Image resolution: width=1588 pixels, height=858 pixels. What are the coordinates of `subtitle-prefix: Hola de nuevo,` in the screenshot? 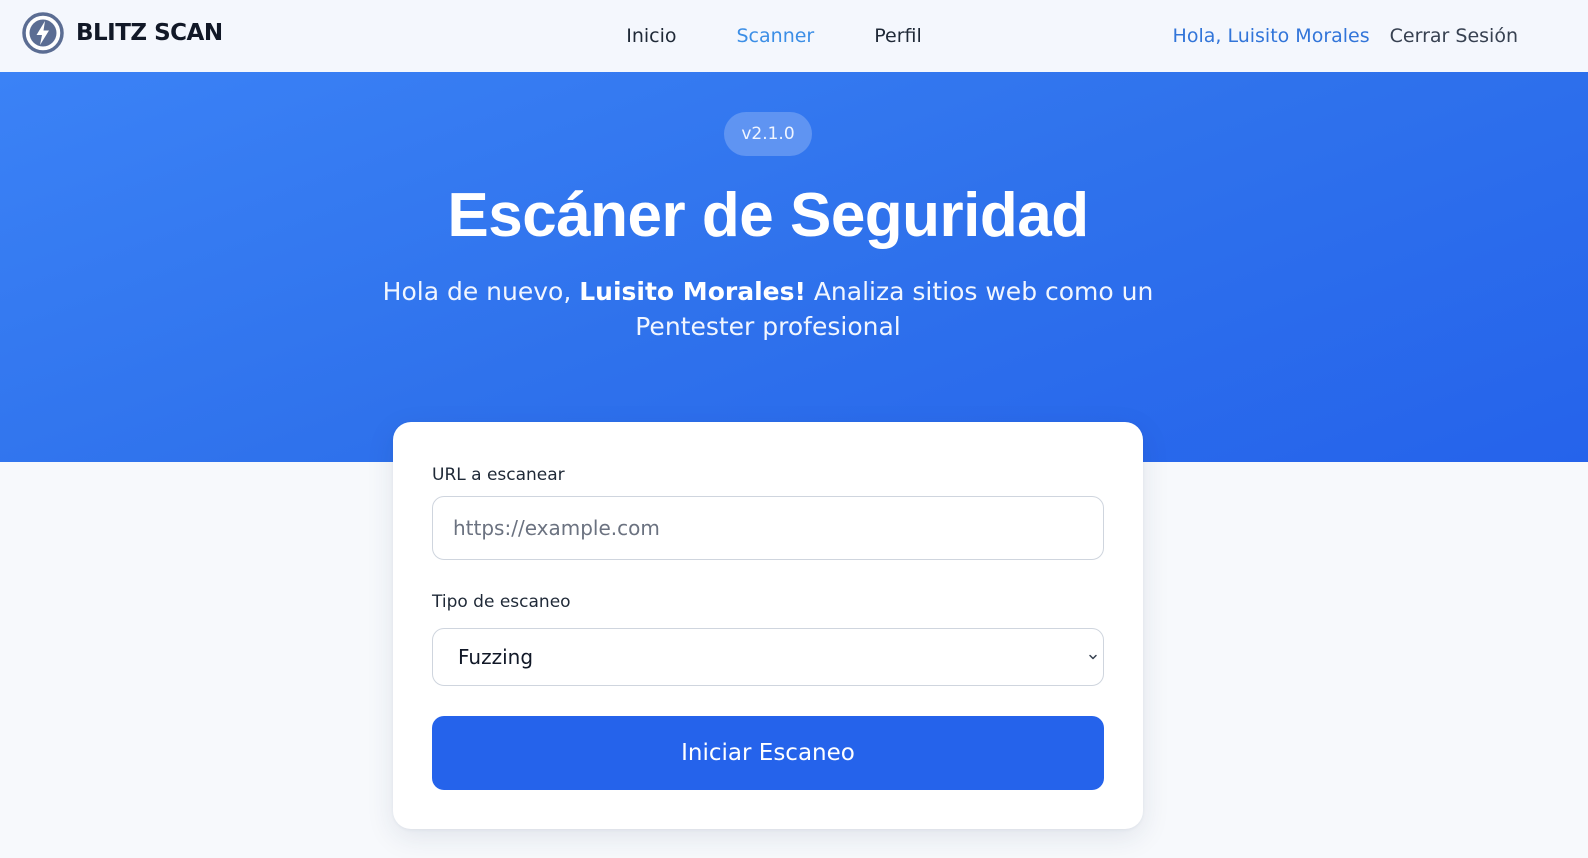 It's located at (477, 291).